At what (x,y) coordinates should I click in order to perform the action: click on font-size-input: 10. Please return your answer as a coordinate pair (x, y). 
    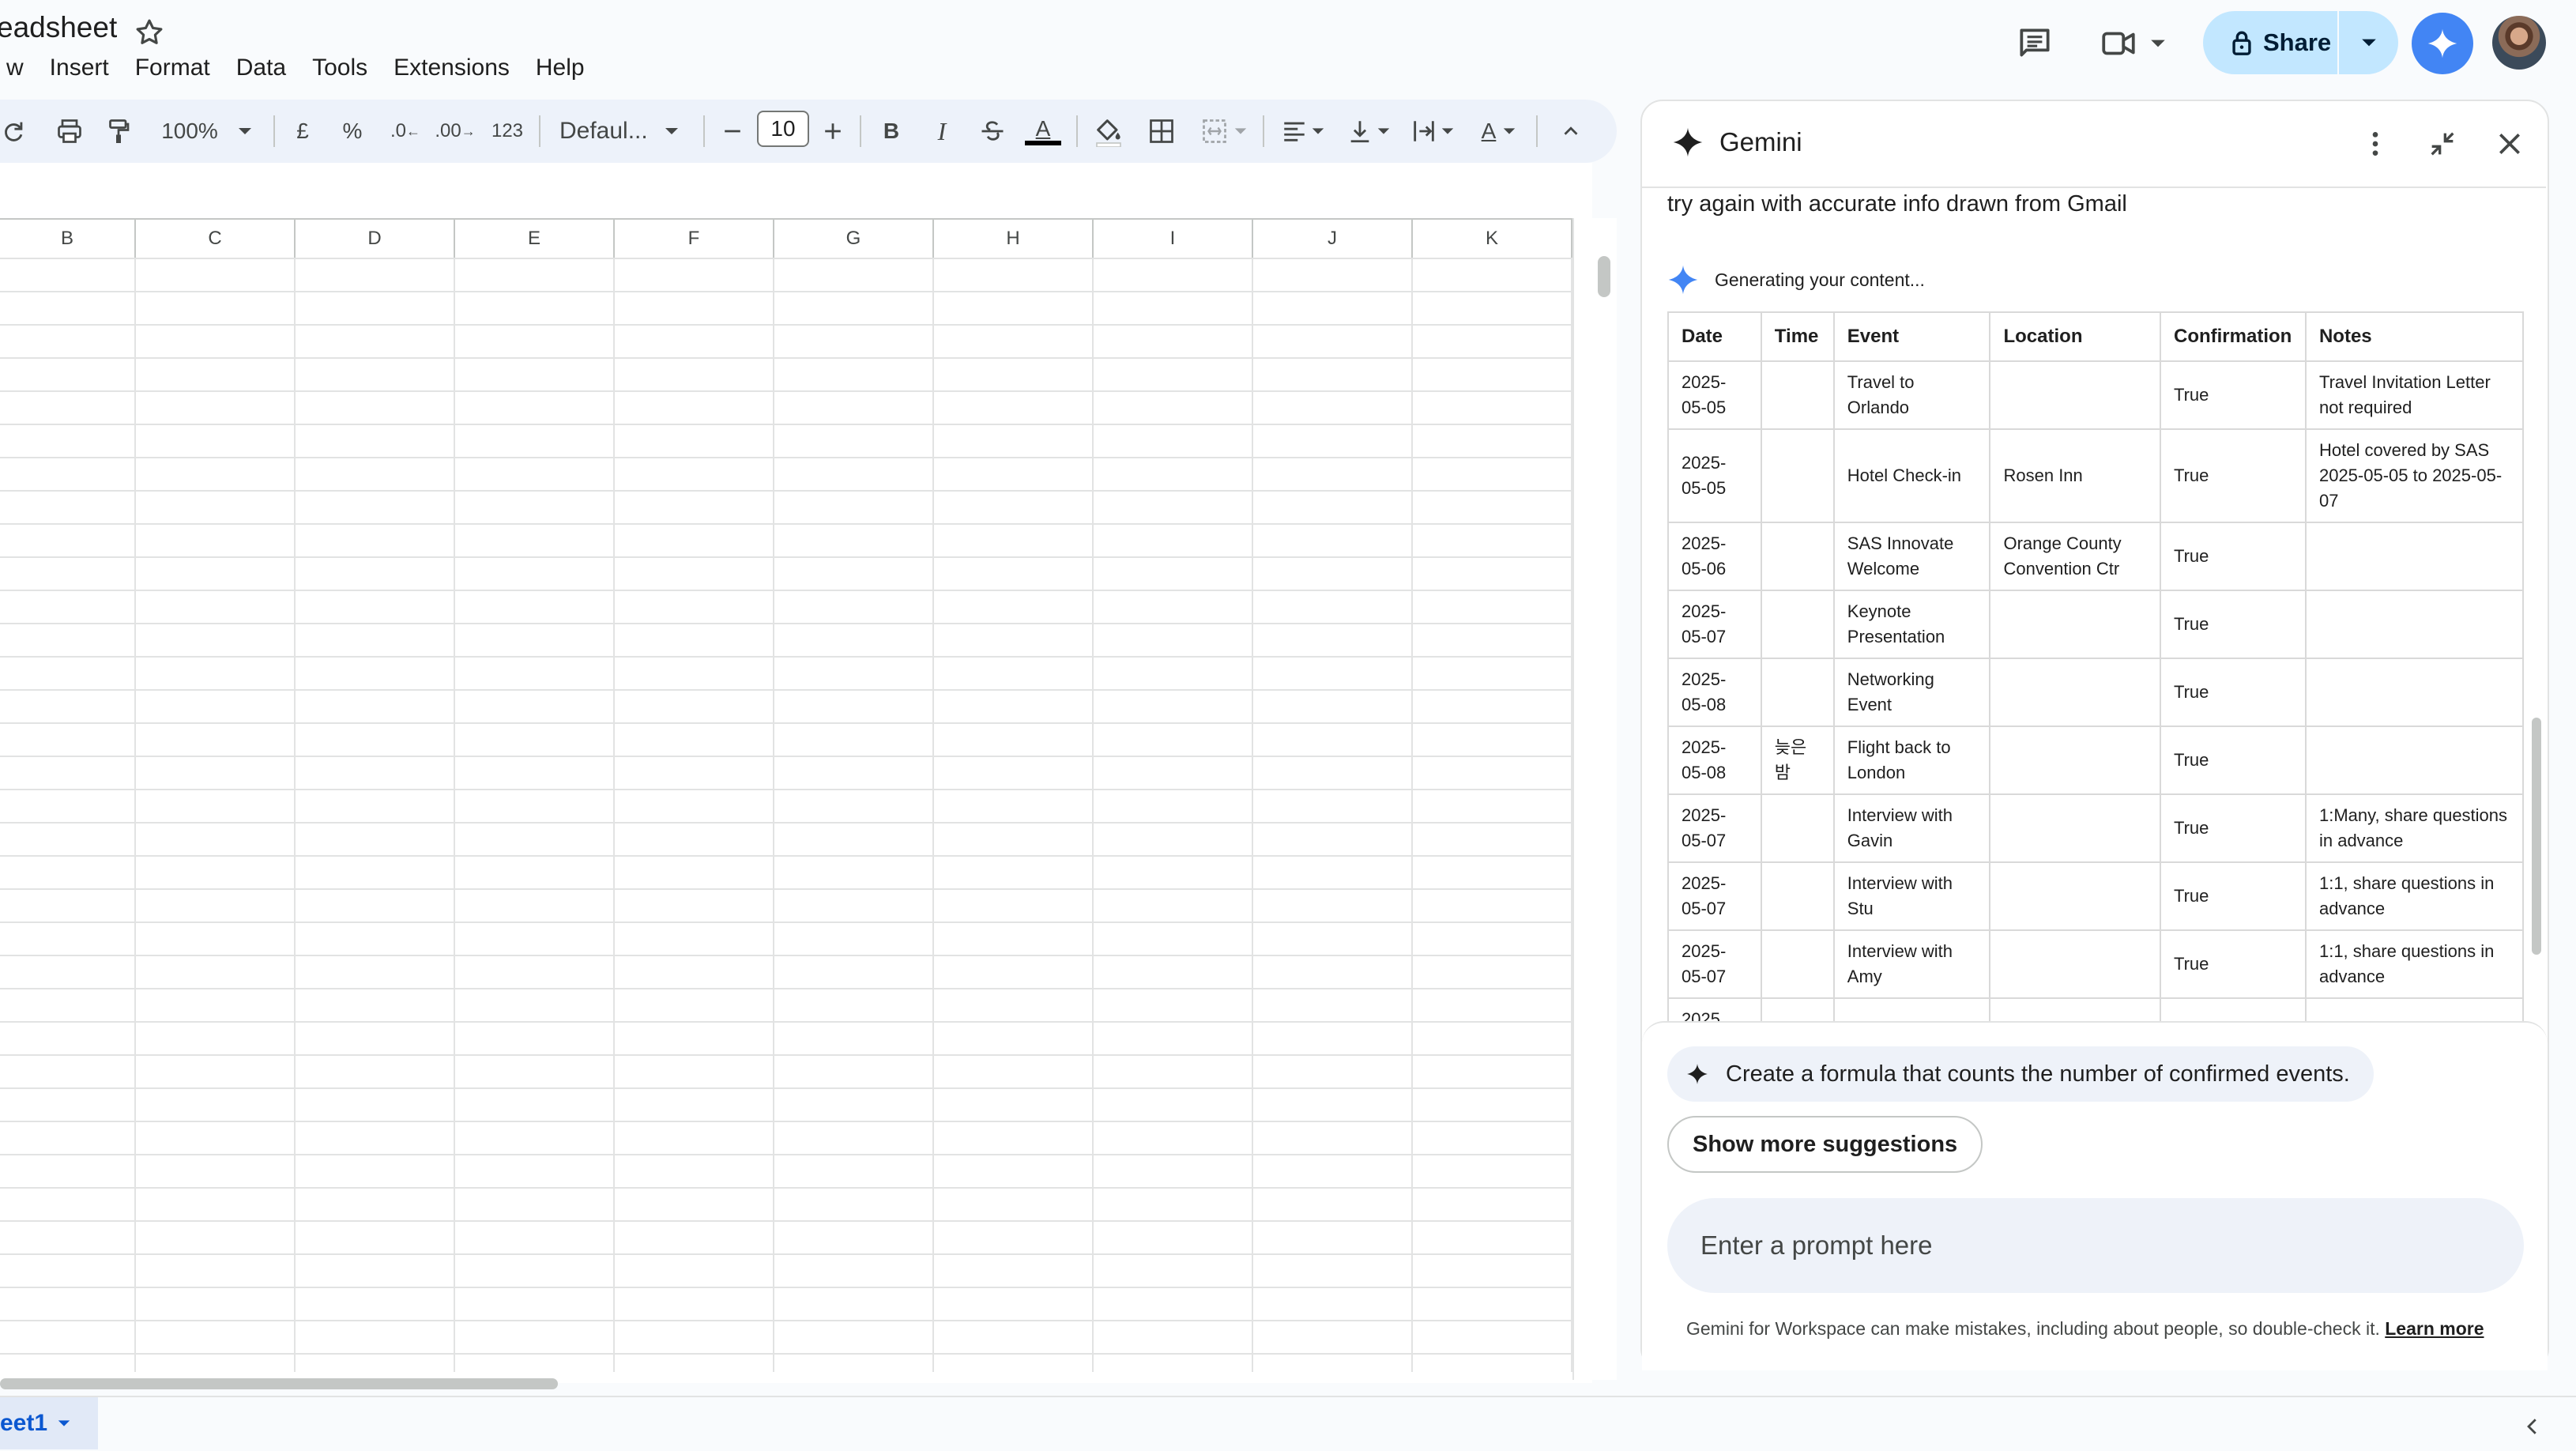
    Looking at the image, I should click on (783, 129).